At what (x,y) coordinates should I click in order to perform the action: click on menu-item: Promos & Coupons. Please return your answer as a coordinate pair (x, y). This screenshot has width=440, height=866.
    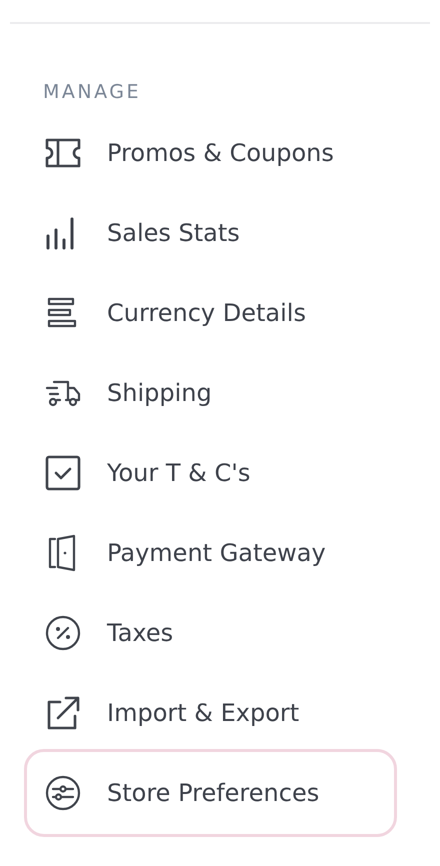
    Looking at the image, I should click on (210, 153).